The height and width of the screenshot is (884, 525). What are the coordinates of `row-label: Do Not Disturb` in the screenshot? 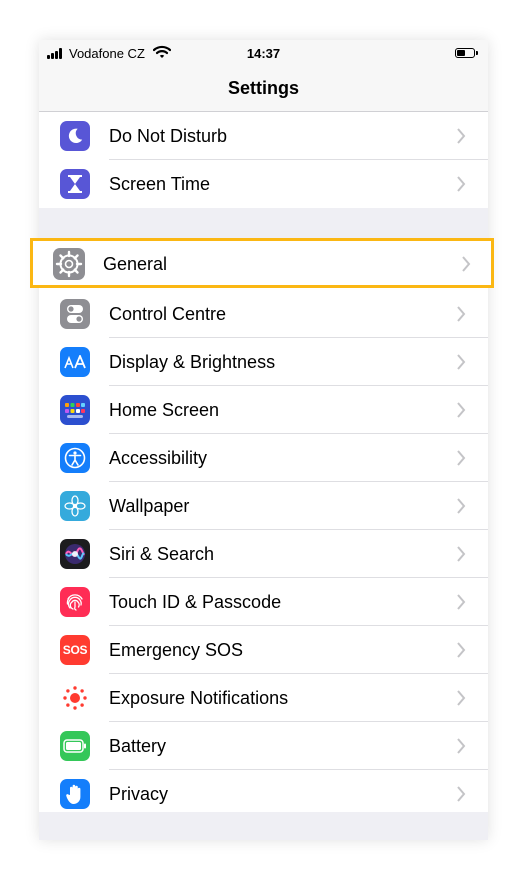 It's located at (168, 136).